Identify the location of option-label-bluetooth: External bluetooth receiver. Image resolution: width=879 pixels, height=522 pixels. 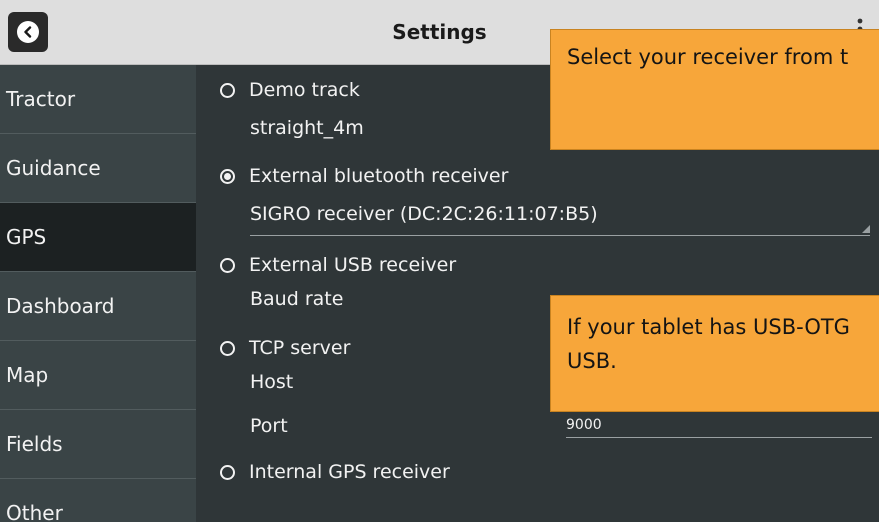
(379, 176).